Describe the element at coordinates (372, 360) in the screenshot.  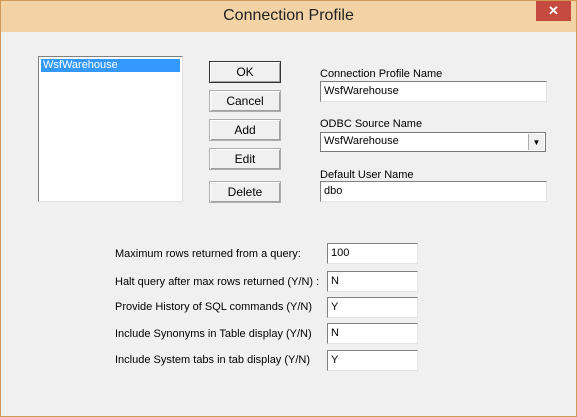
I see `system-tabs-input: Y` at that location.